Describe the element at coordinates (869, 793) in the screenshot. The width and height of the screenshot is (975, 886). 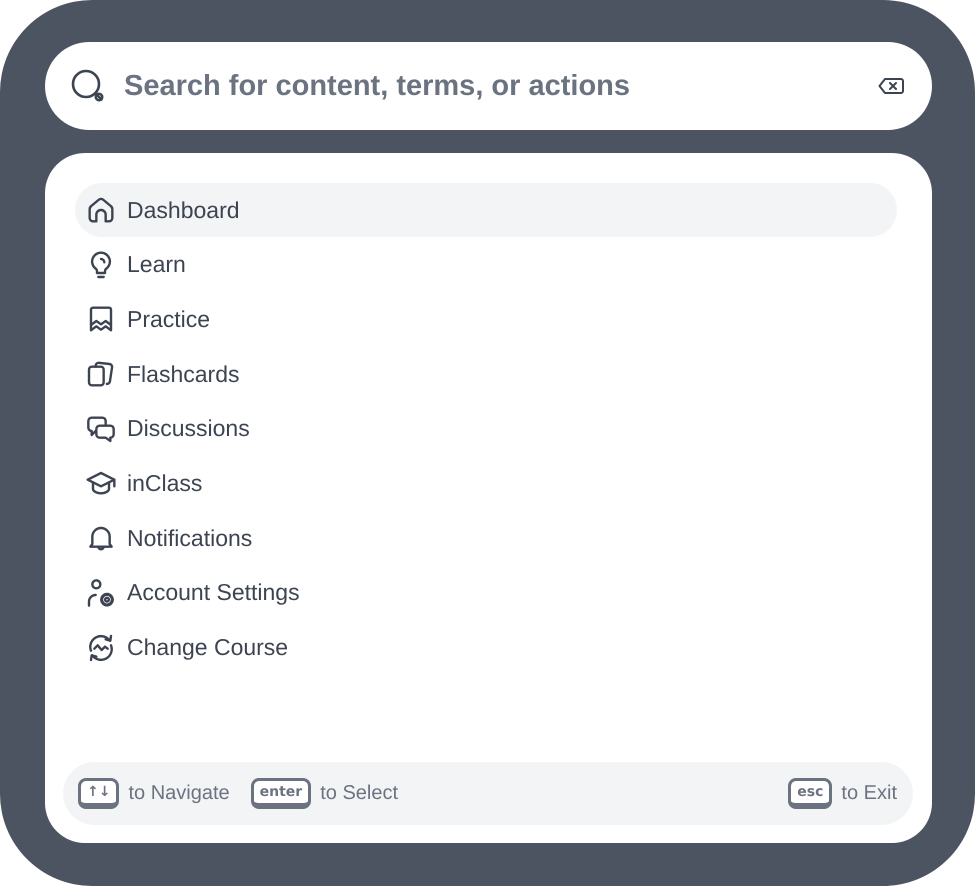
I see `hint-label: to Exit` at that location.